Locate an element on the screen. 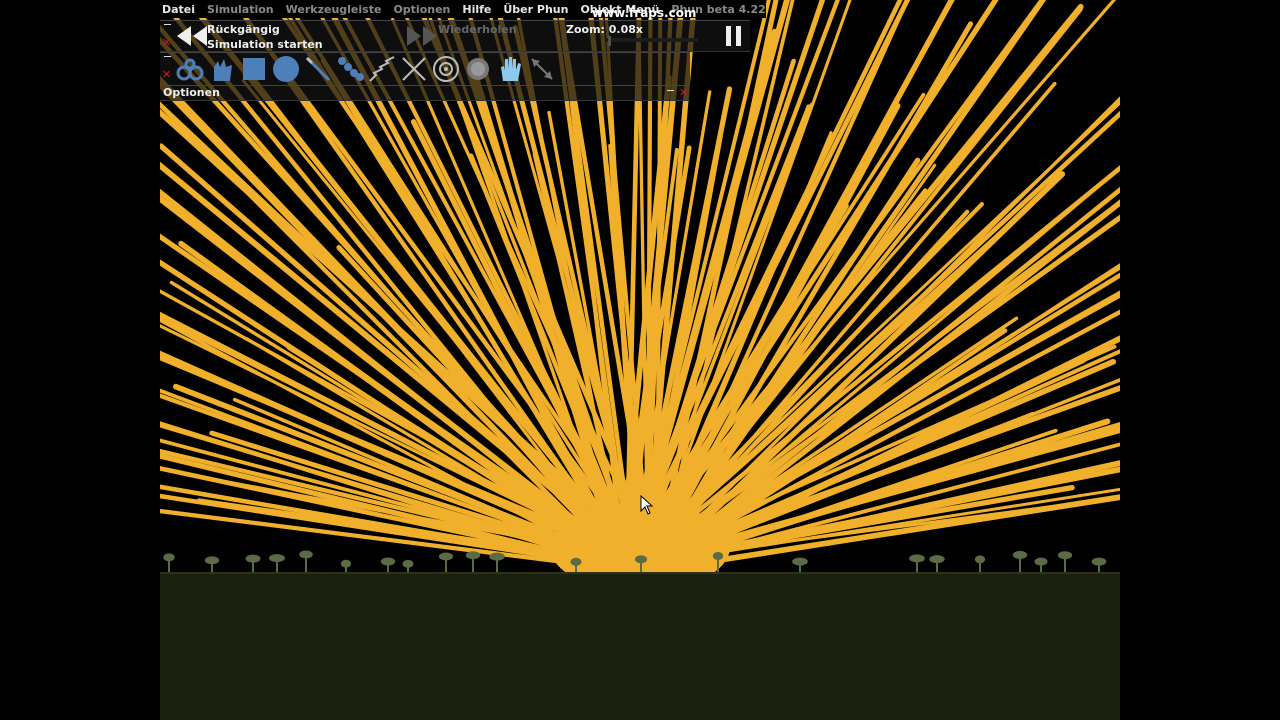 This screenshot has height=720, width=1280. circle-tool-icon is located at coordinates (286, 69).